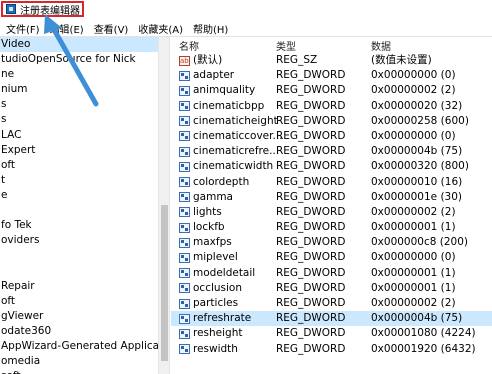 This screenshot has width=492, height=374. I want to click on tree-scrollbar-thumb, so click(164, 283).